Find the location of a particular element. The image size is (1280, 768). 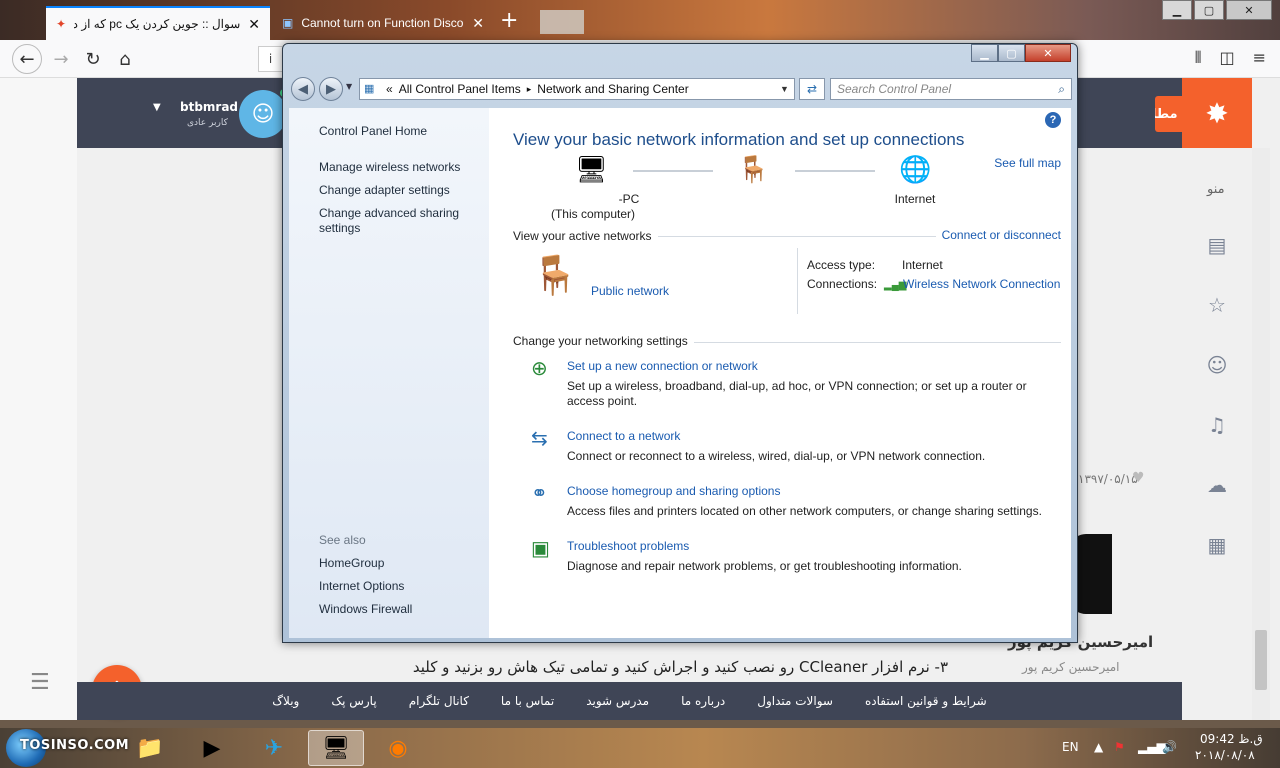

footer-link: مدرس شوید is located at coordinates (617, 701).